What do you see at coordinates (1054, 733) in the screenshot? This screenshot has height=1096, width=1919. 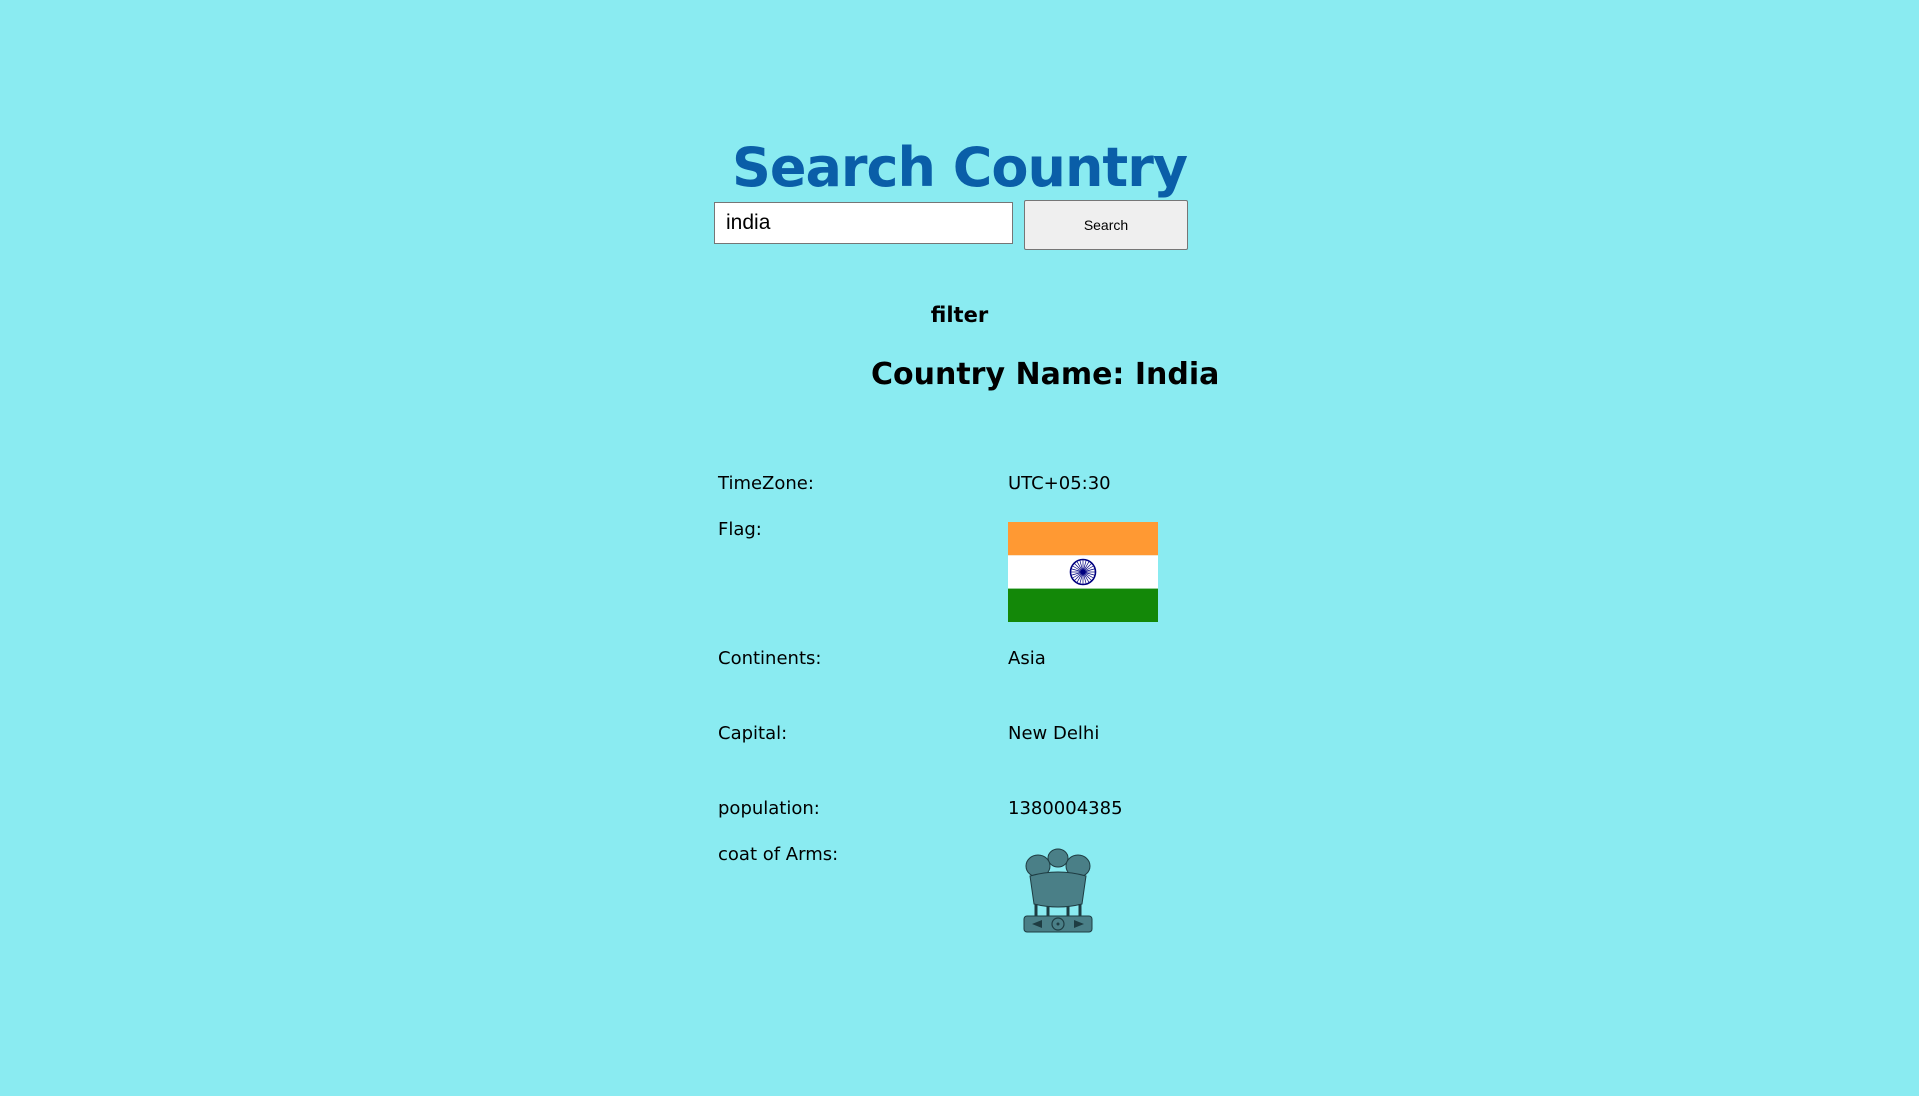 I see `capital-value: New Delhi` at bounding box center [1054, 733].